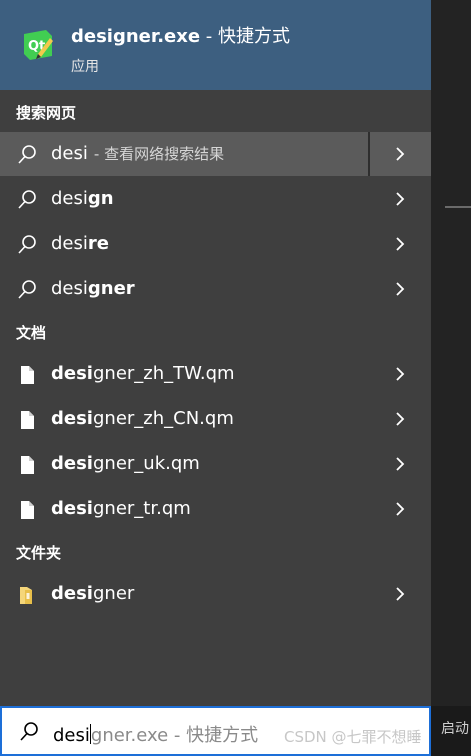 This screenshot has width=471, height=756. What do you see at coordinates (93, 593) in the screenshot?
I see `folder-result-text: designer` at bounding box center [93, 593].